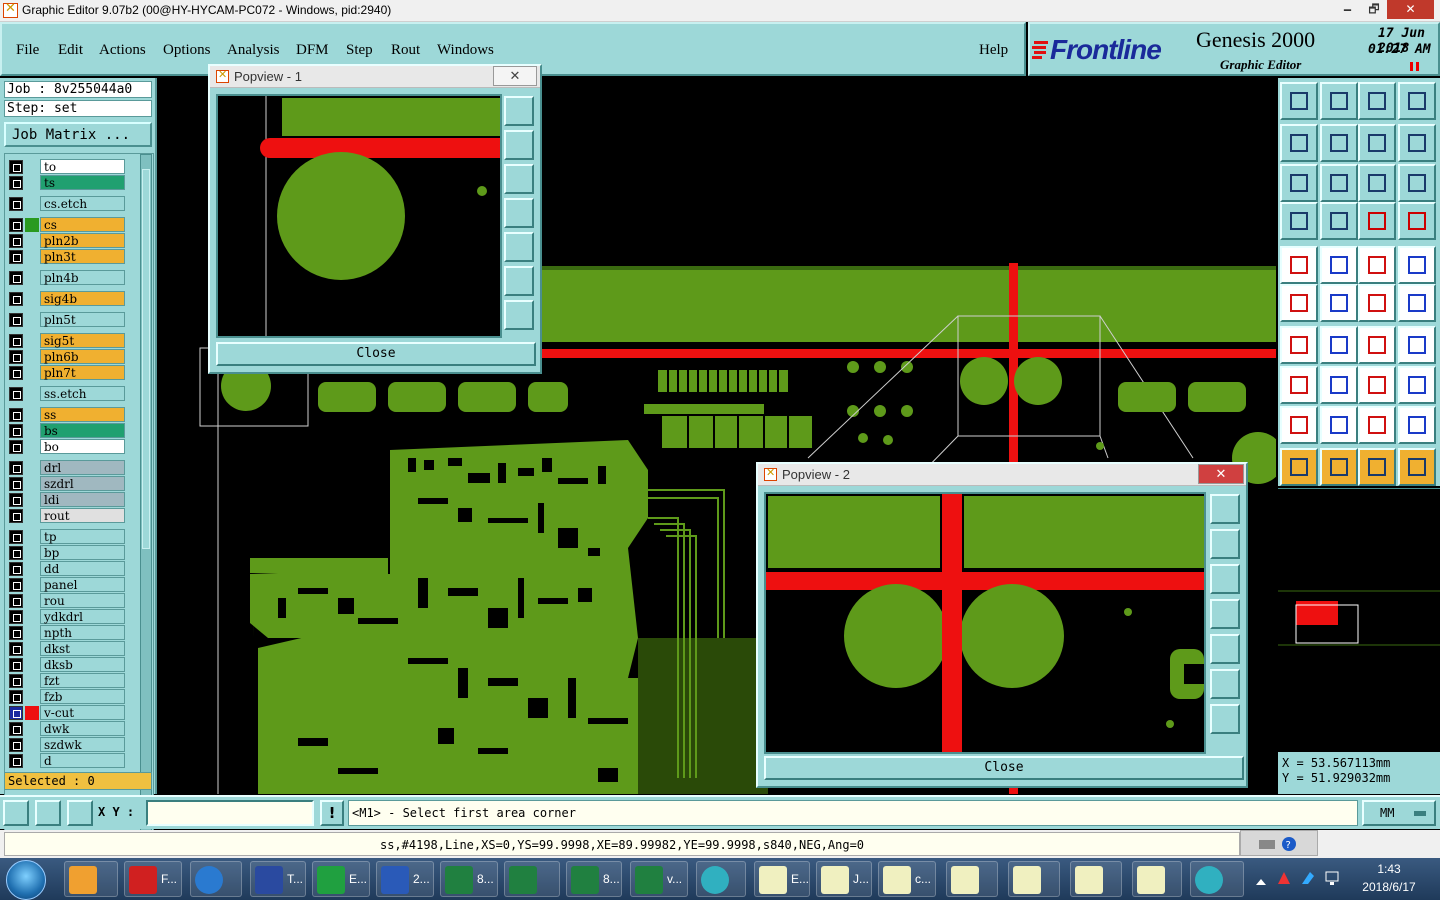 The width and height of the screenshot is (1440, 900). What do you see at coordinates (67, 414) in the screenshot?
I see `layer-row-ss: ss` at bounding box center [67, 414].